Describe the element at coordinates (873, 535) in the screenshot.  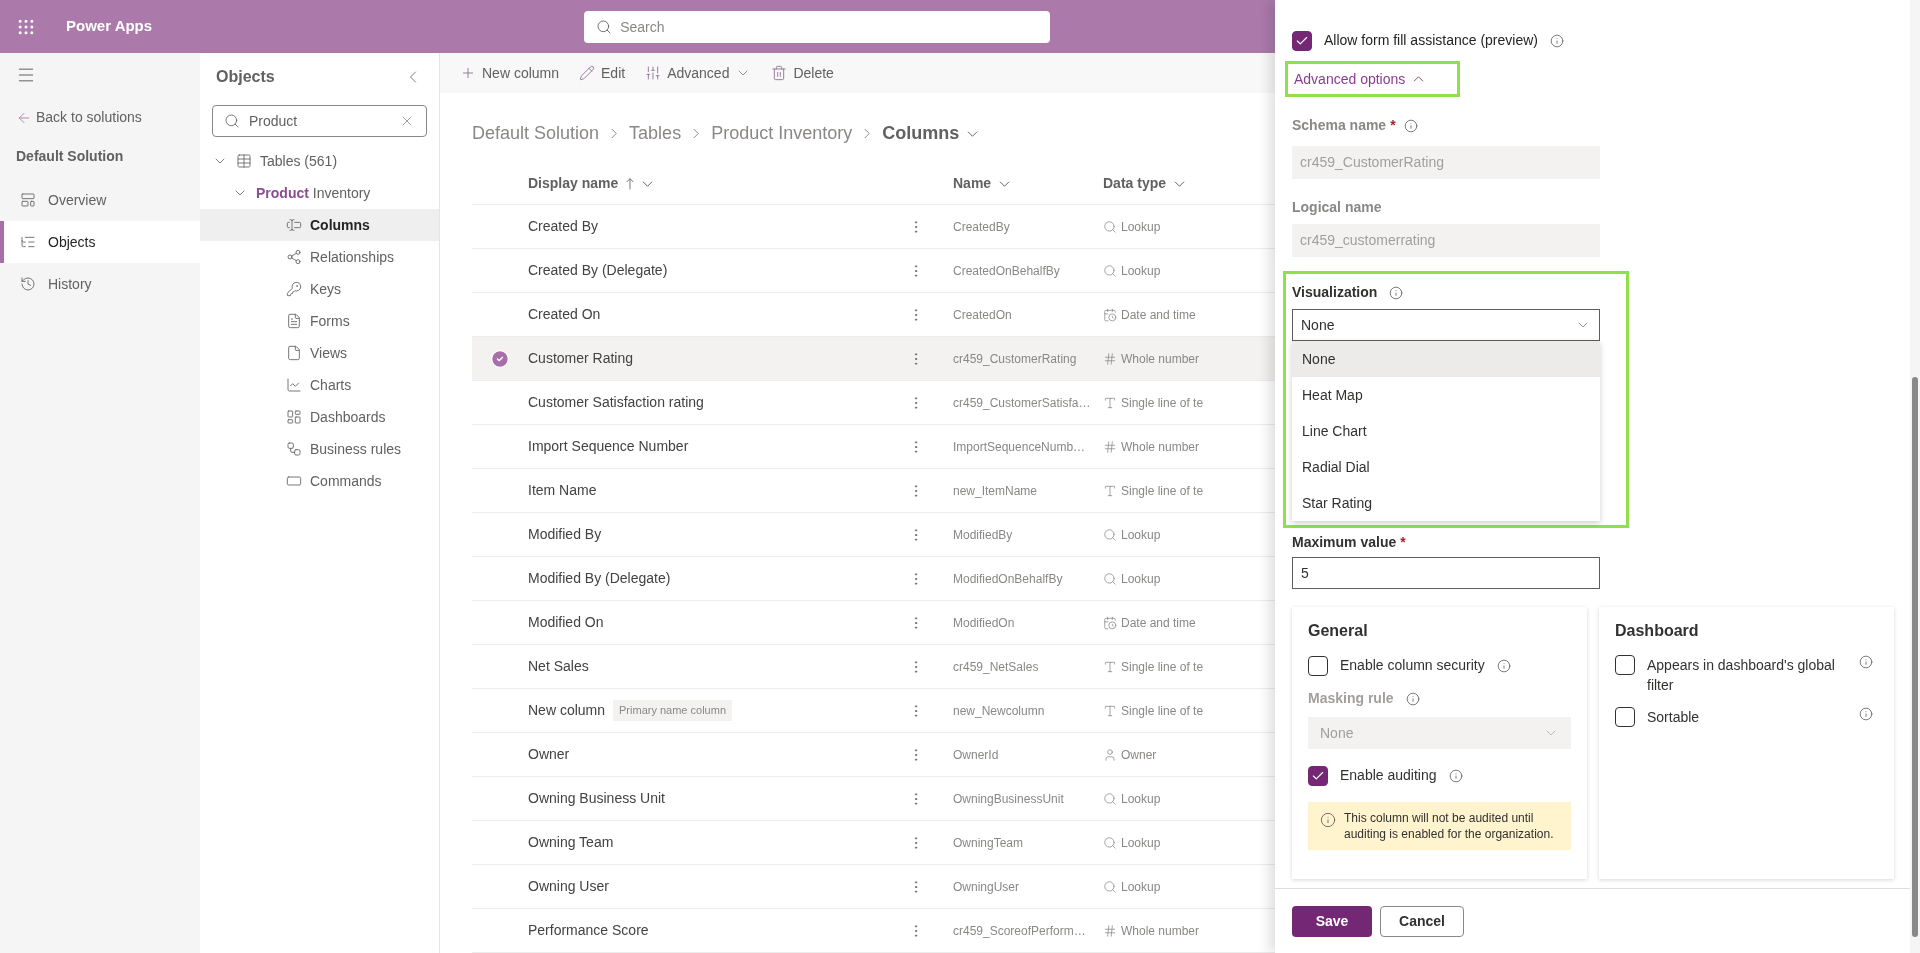
I see `table-row: Modified By ModifiedBy Lookup` at that location.